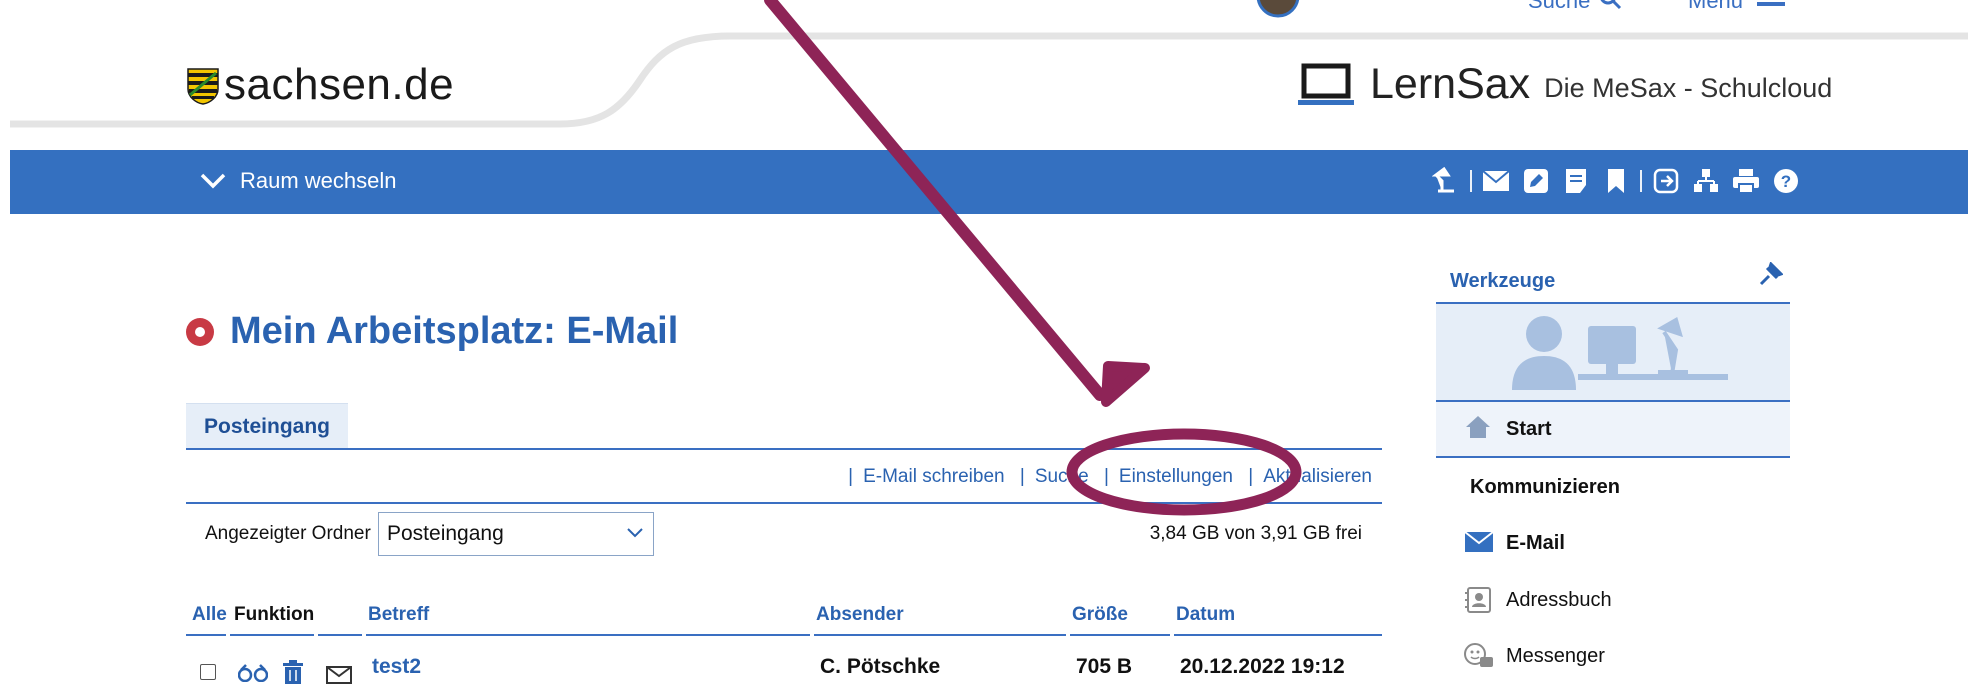 The height and width of the screenshot is (684, 1968). Describe the element at coordinates (989, 182) in the screenshot. I see `room-toolbar: Raum wechseln ?` at that location.